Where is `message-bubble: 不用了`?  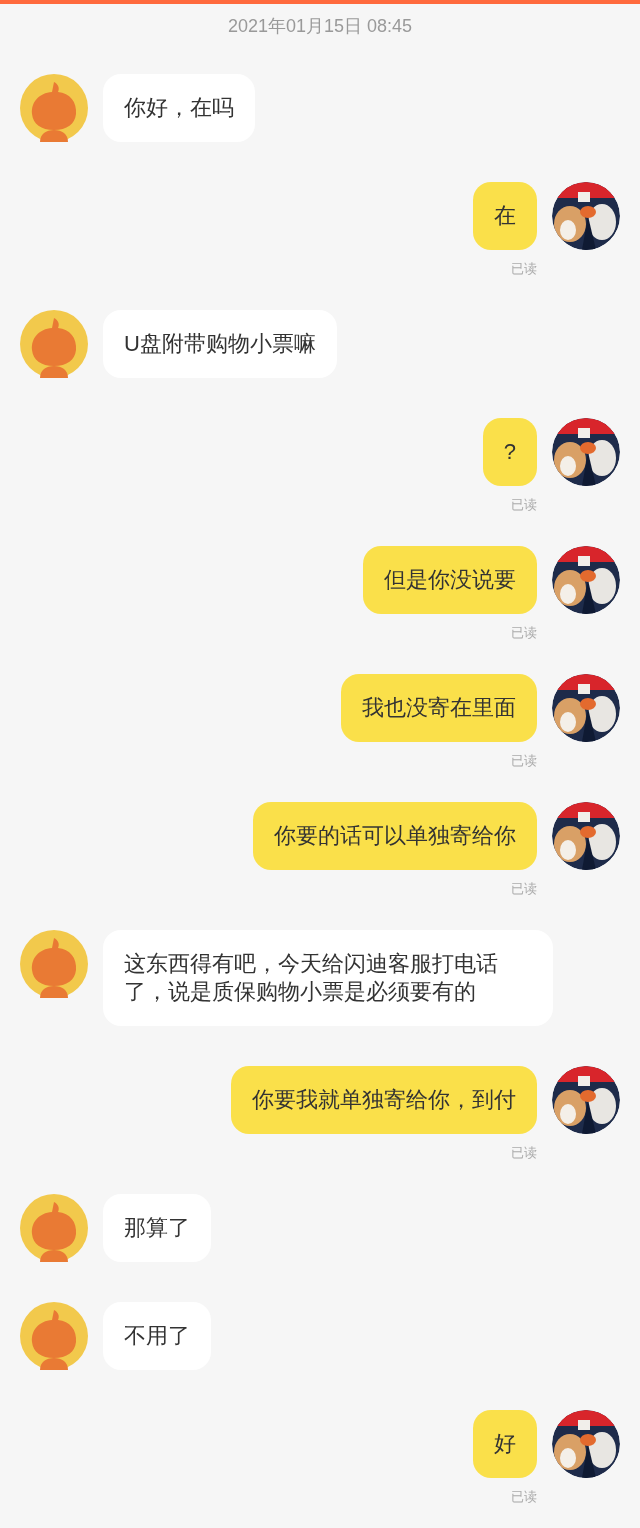
message-bubble: 不用了 is located at coordinates (157, 1336).